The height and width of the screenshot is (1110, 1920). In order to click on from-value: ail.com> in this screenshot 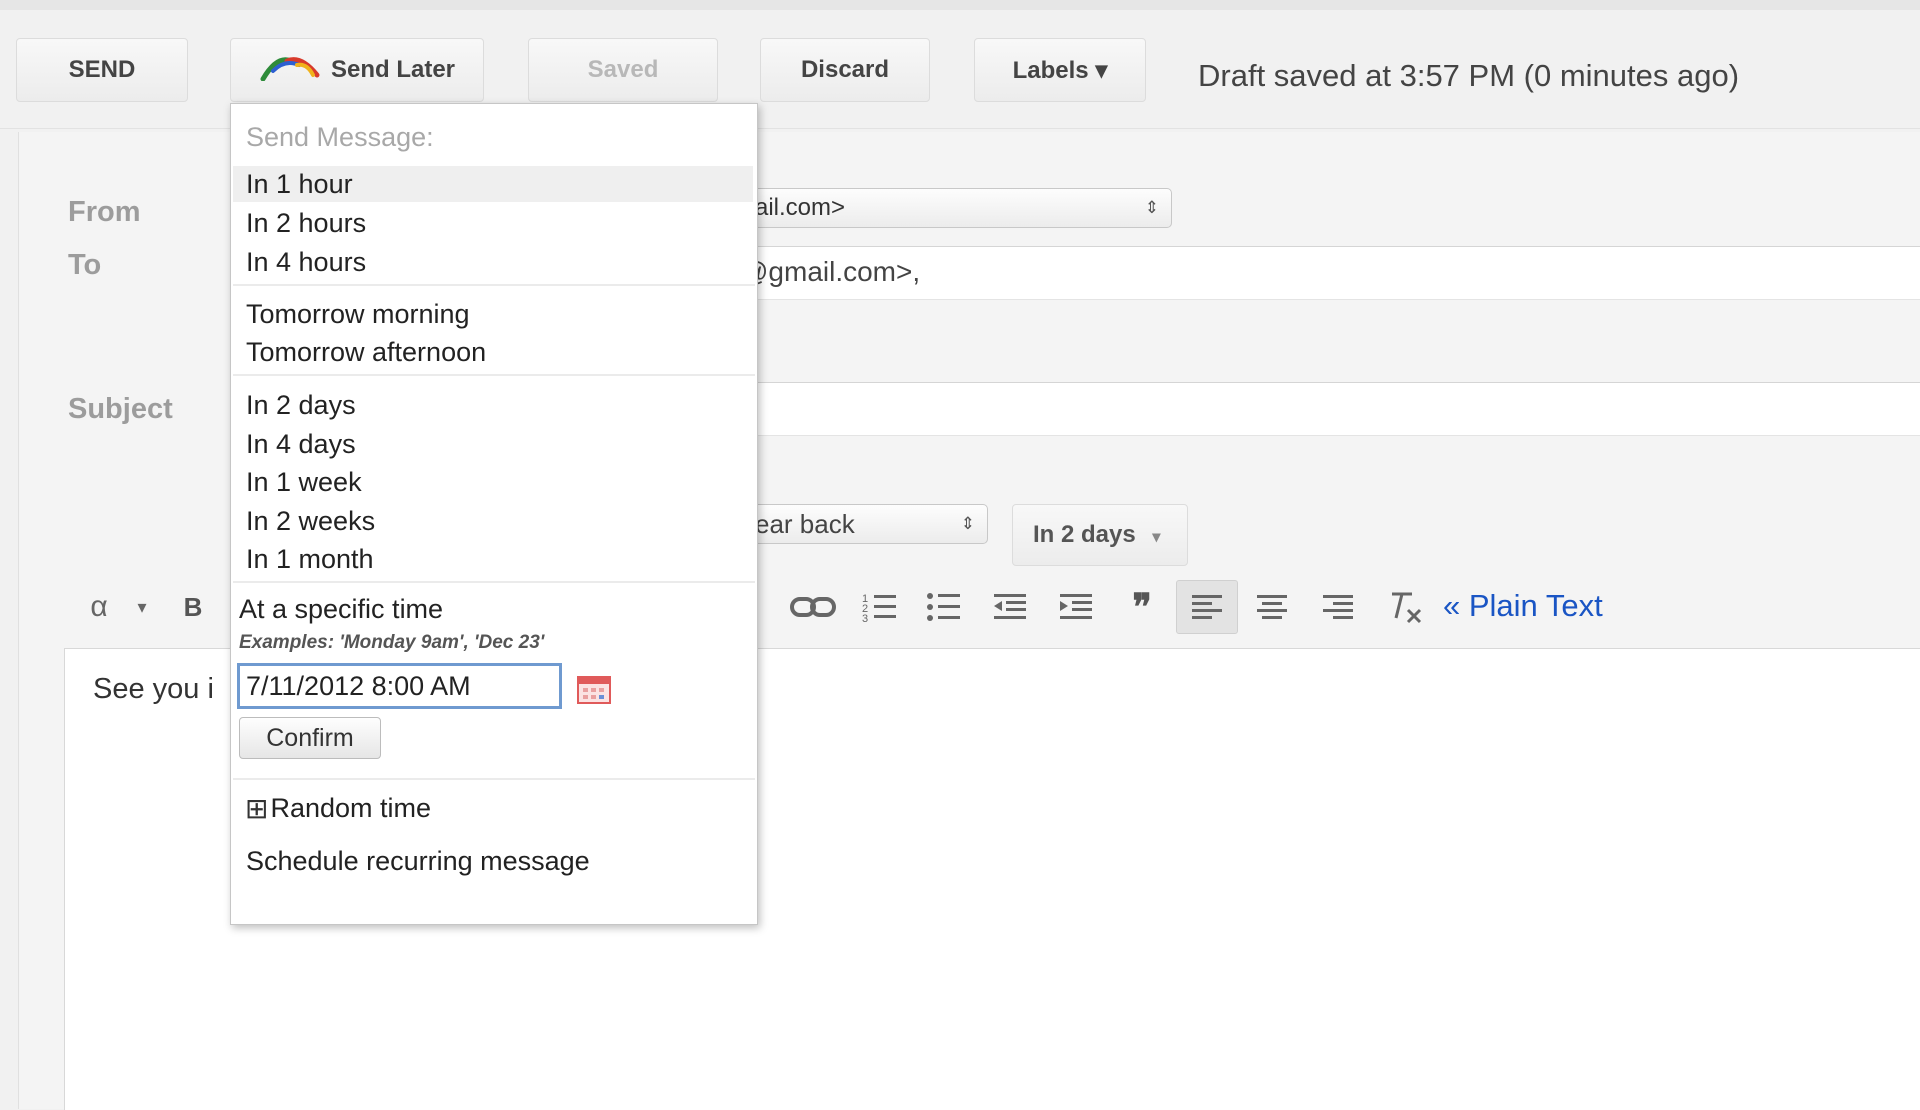, I will do `click(800, 207)`.